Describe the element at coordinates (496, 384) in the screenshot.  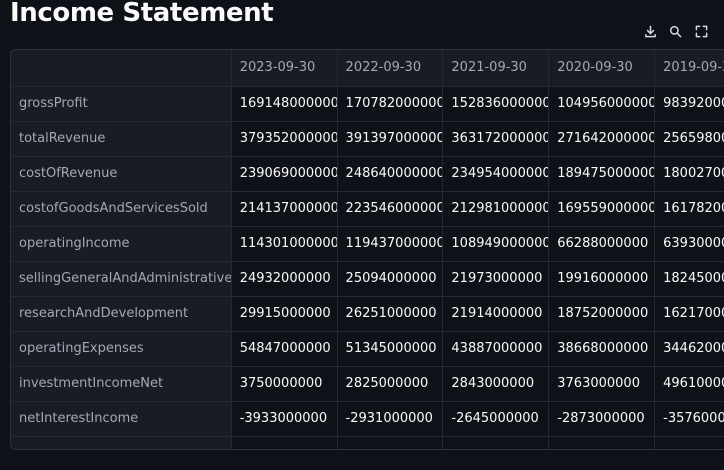
I see `table-cell: 2843000000` at that location.